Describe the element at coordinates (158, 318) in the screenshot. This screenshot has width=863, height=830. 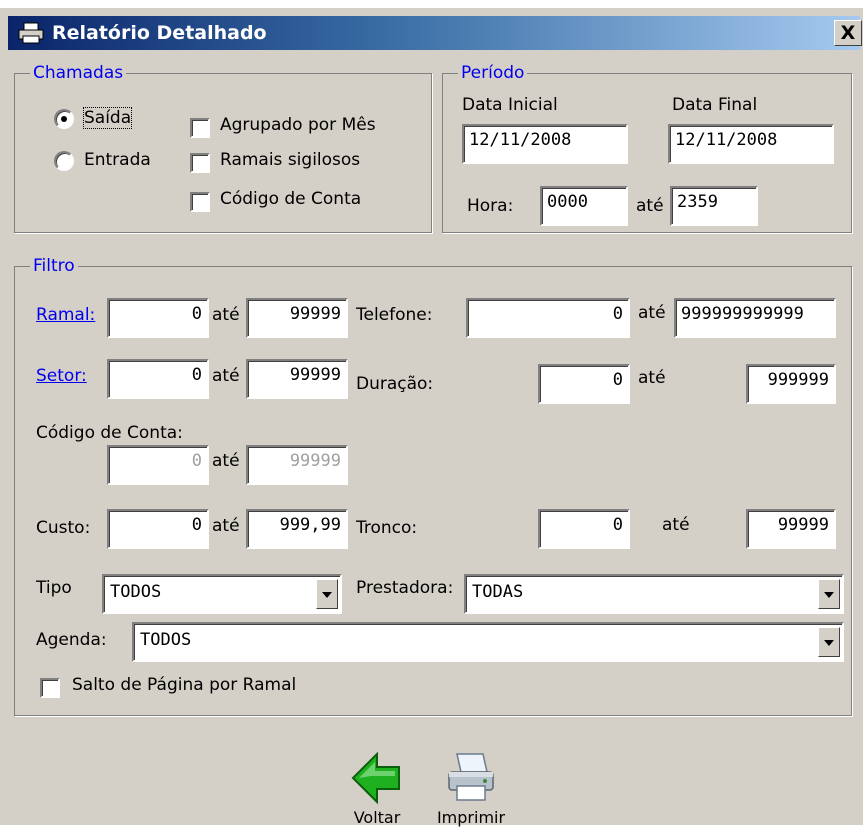
I see `ramal-from-field: 0` at that location.